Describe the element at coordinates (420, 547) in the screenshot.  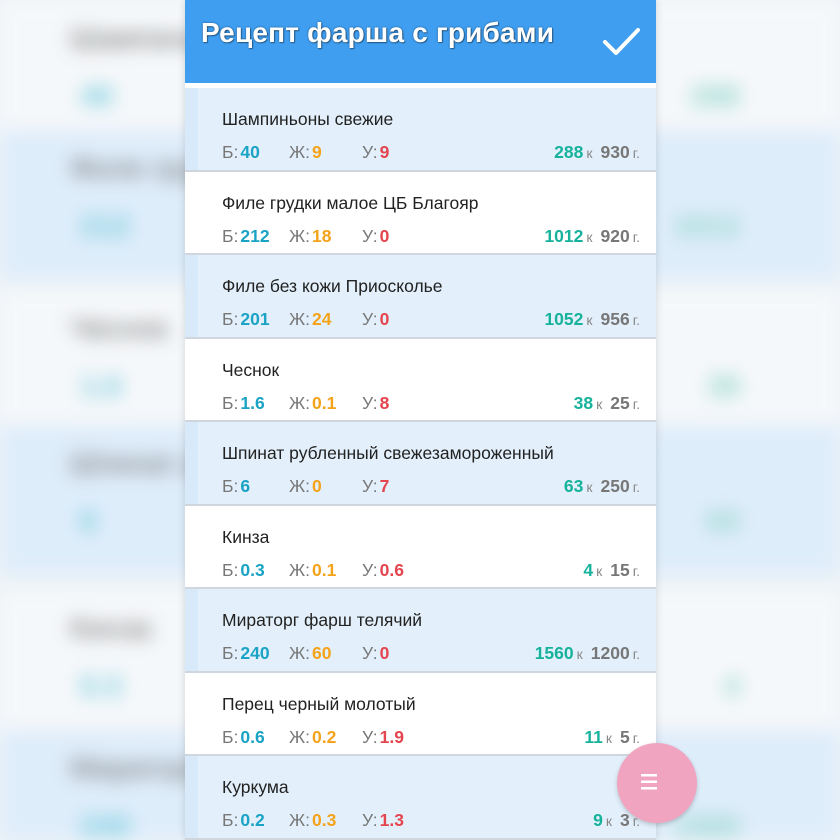
I see `ingredient-row: Кинза Б: 0.3 Ж: 0.1 У: 0.6 4 к 15 г.` at that location.